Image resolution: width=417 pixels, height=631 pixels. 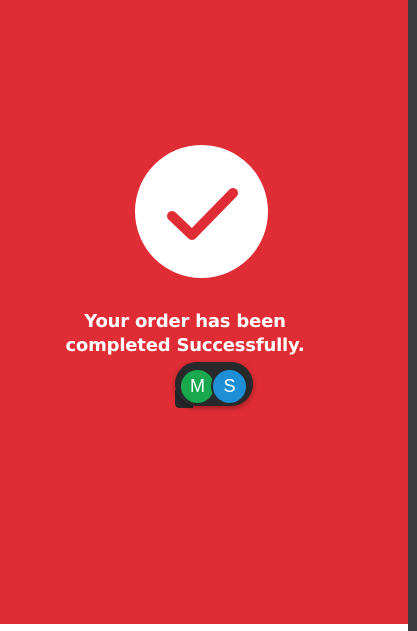 I want to click on bottom-edge, so click(x=204, y=627).